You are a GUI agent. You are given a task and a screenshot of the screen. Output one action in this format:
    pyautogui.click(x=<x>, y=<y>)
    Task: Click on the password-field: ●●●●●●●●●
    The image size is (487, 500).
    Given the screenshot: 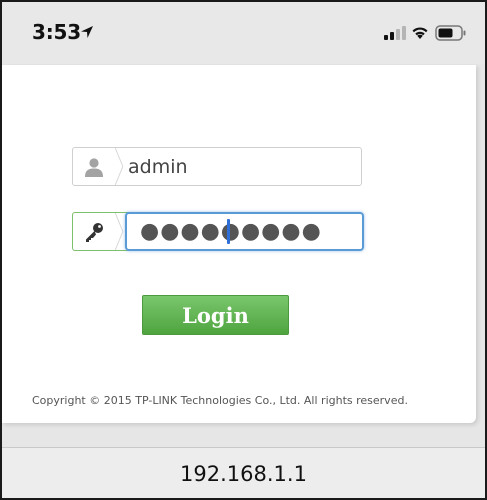 What is the action you would take?
    pyautogui.click(x=218, y=231)
    